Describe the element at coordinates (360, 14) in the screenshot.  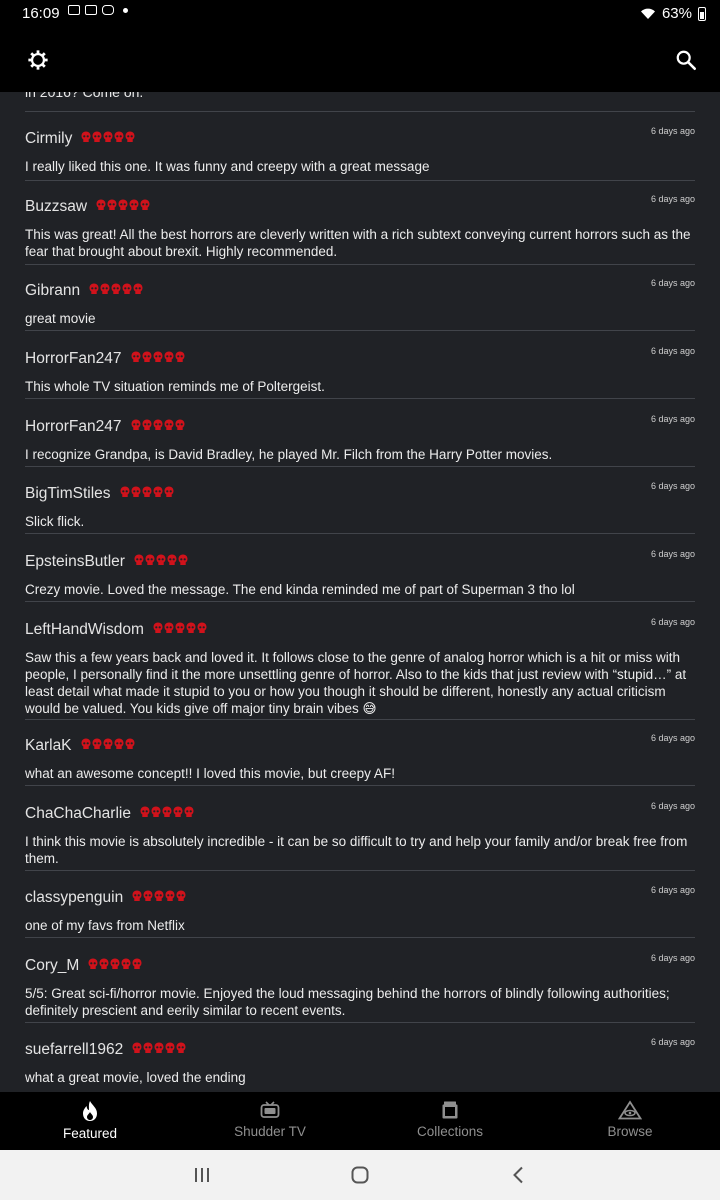
I see `status-bar: 16:09 63%` at that location.